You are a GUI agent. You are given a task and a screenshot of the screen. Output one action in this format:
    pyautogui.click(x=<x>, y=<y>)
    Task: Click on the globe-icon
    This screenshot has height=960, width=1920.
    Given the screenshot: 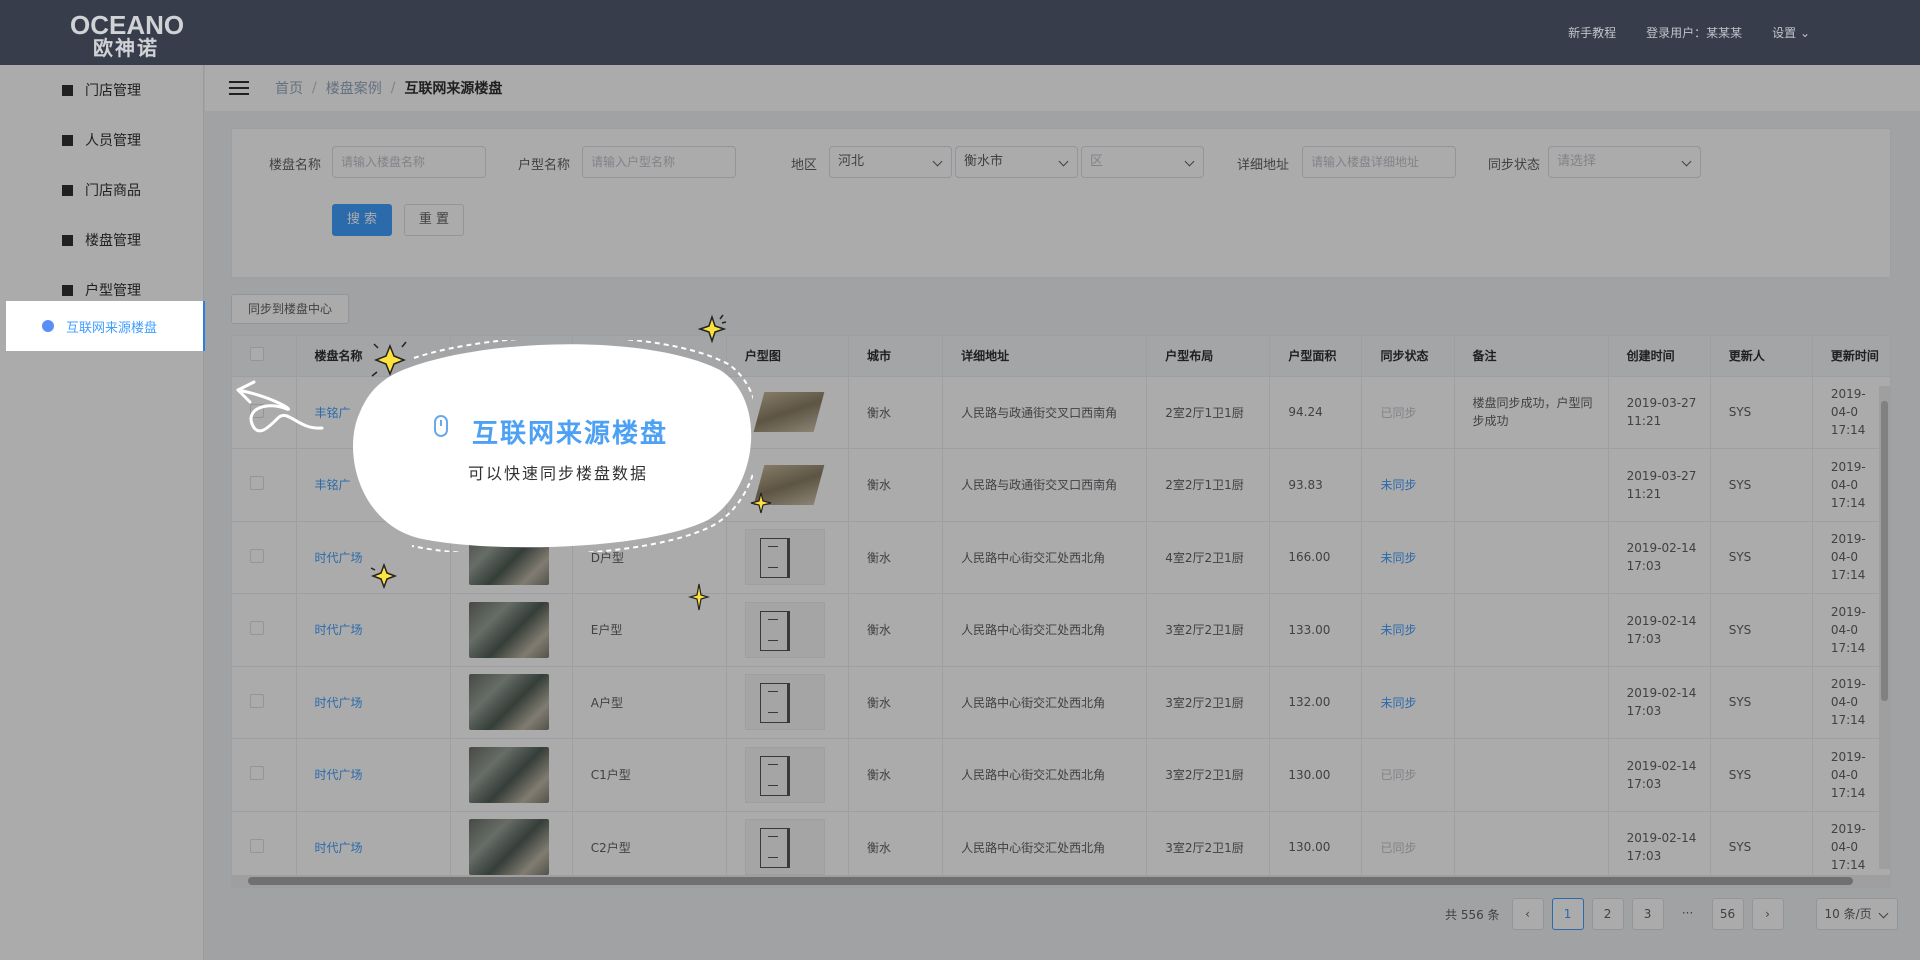 What is the action you would take?
    pyautogui.click(x=48, y=326)
    